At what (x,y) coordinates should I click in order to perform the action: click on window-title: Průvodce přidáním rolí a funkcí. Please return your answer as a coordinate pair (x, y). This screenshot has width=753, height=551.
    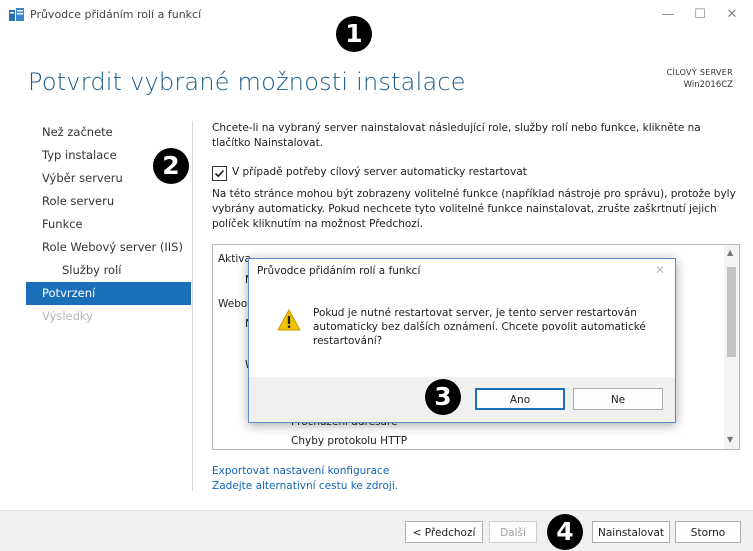
    Looking at the image, I should click on (116, 14).